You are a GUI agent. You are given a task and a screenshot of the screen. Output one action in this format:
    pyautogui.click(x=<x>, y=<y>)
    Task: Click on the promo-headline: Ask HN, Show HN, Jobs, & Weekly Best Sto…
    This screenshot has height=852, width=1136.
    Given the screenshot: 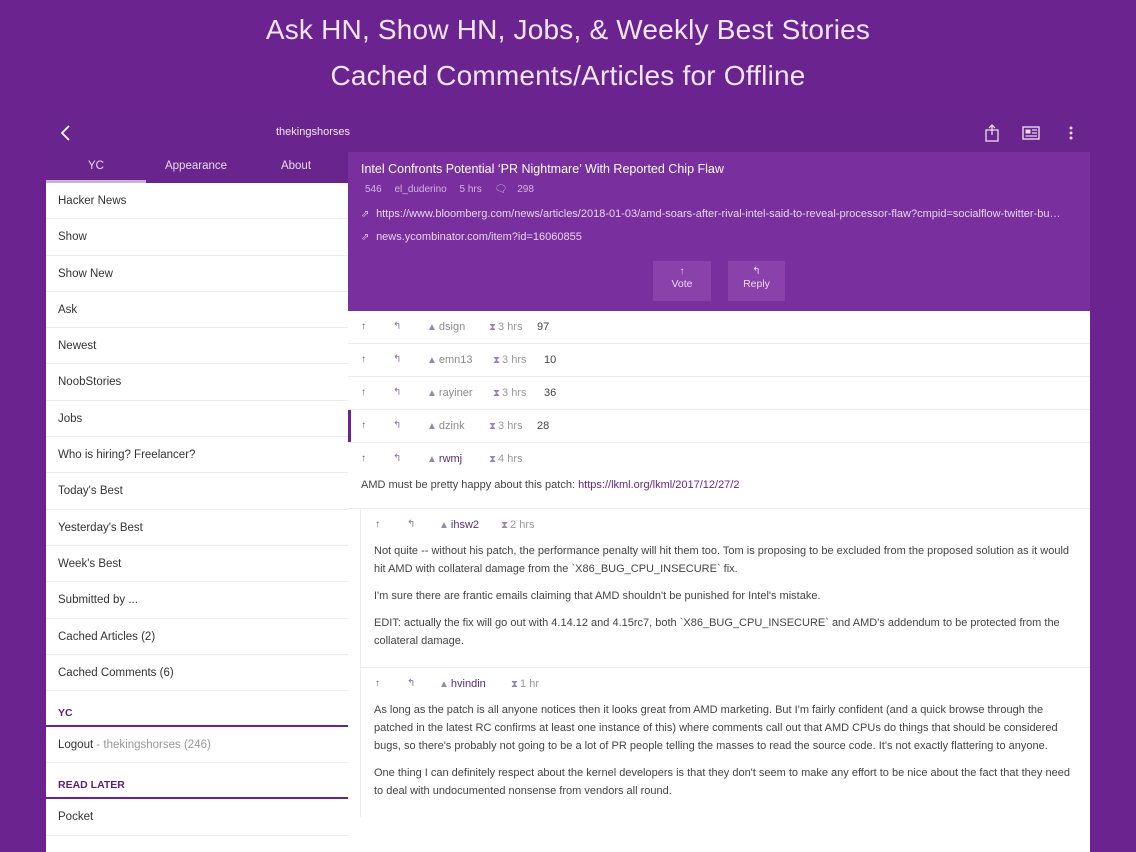 What is the action you would take?
    pyautogui.click(x=568, y=29)
    